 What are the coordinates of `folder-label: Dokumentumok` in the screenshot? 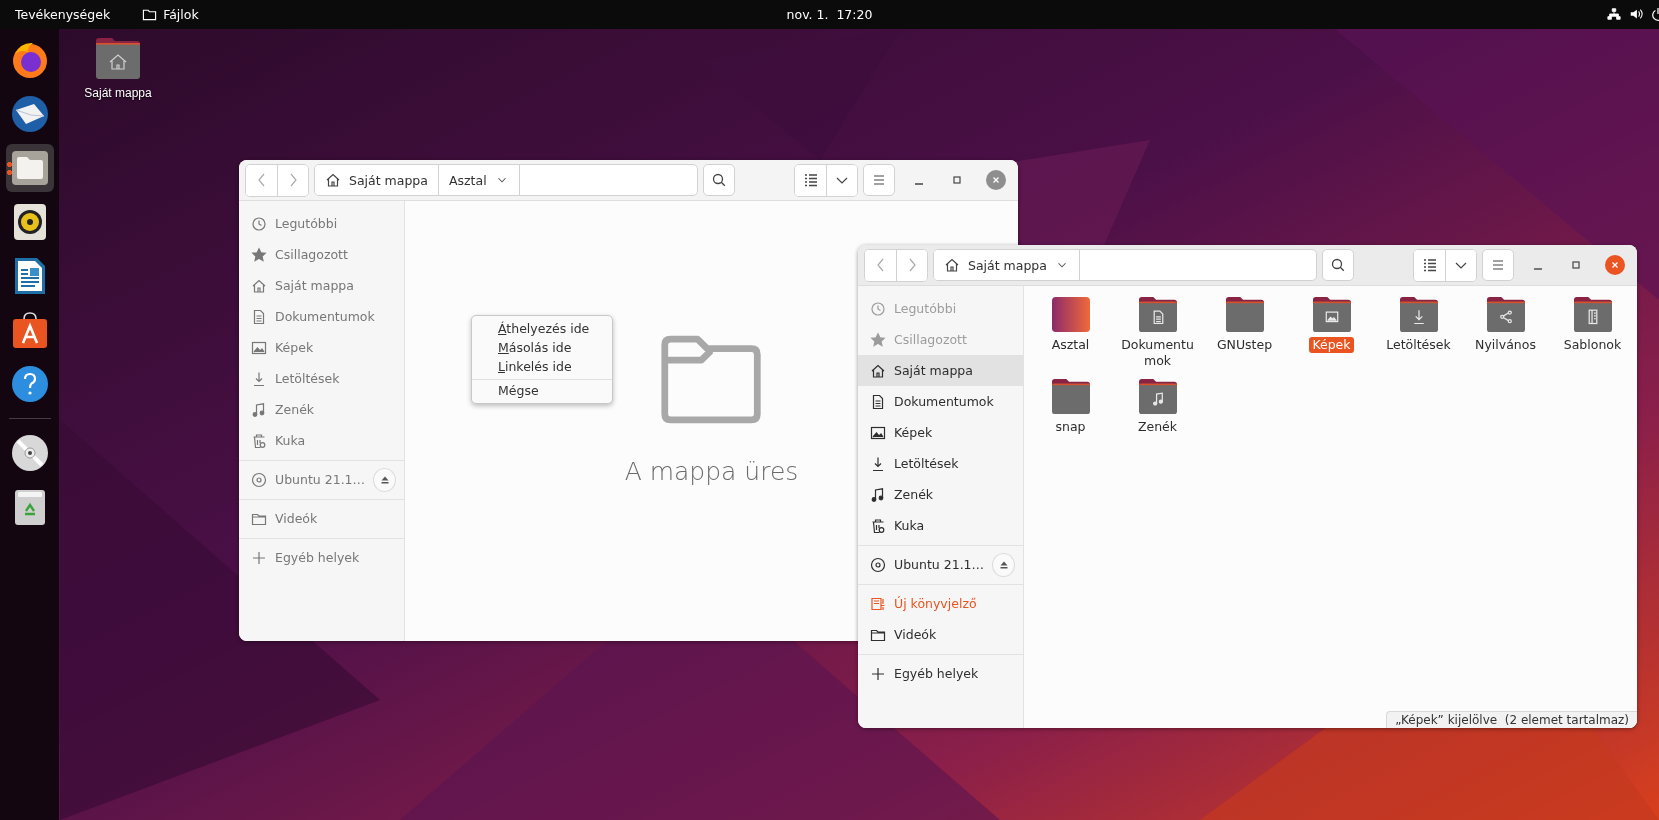 It's located at (1157, 353).